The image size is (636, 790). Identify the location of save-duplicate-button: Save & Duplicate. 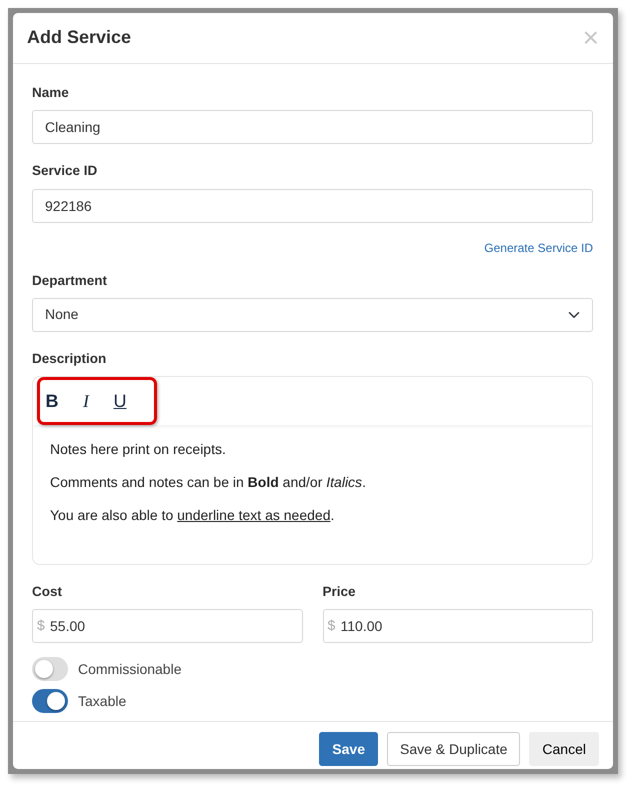
(453, 749).